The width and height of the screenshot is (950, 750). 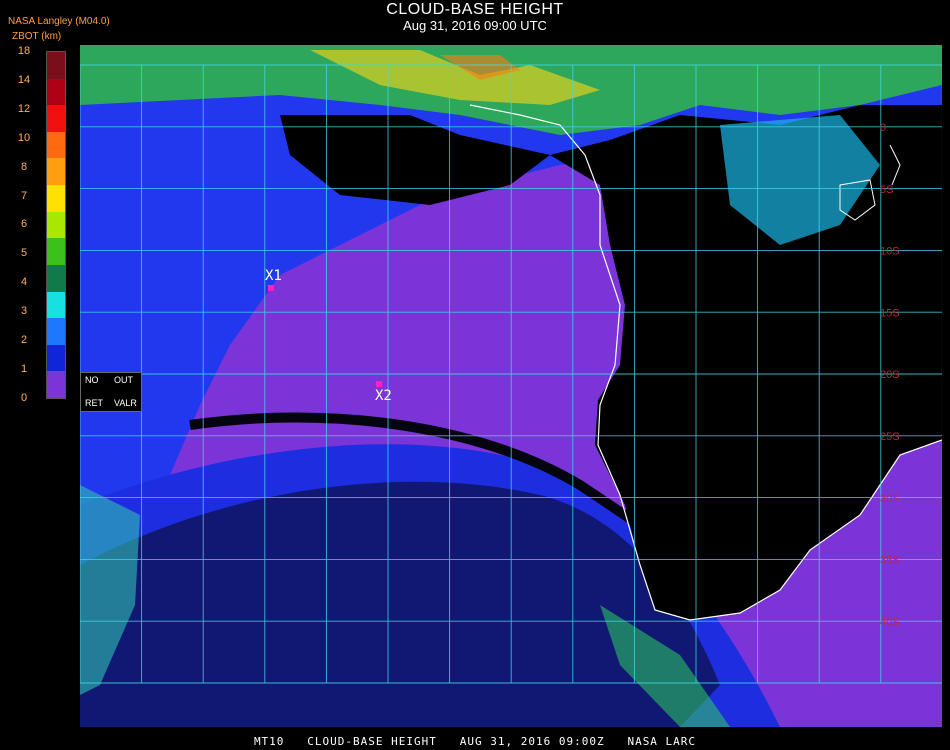 What do you see at coordinates (24, 51) in the screenshot?
I see `colorbar-tick-label: 18` at bounding box center [24, 51].